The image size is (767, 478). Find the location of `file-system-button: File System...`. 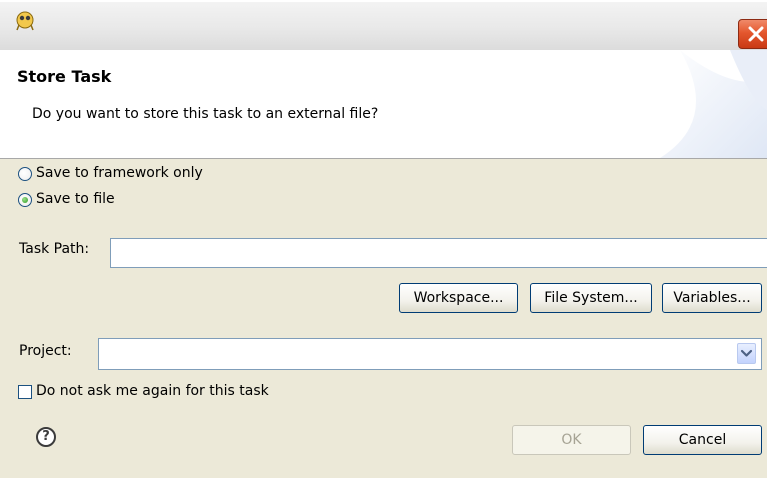

file-system-button: File System... is located at coordinates (591, 298).